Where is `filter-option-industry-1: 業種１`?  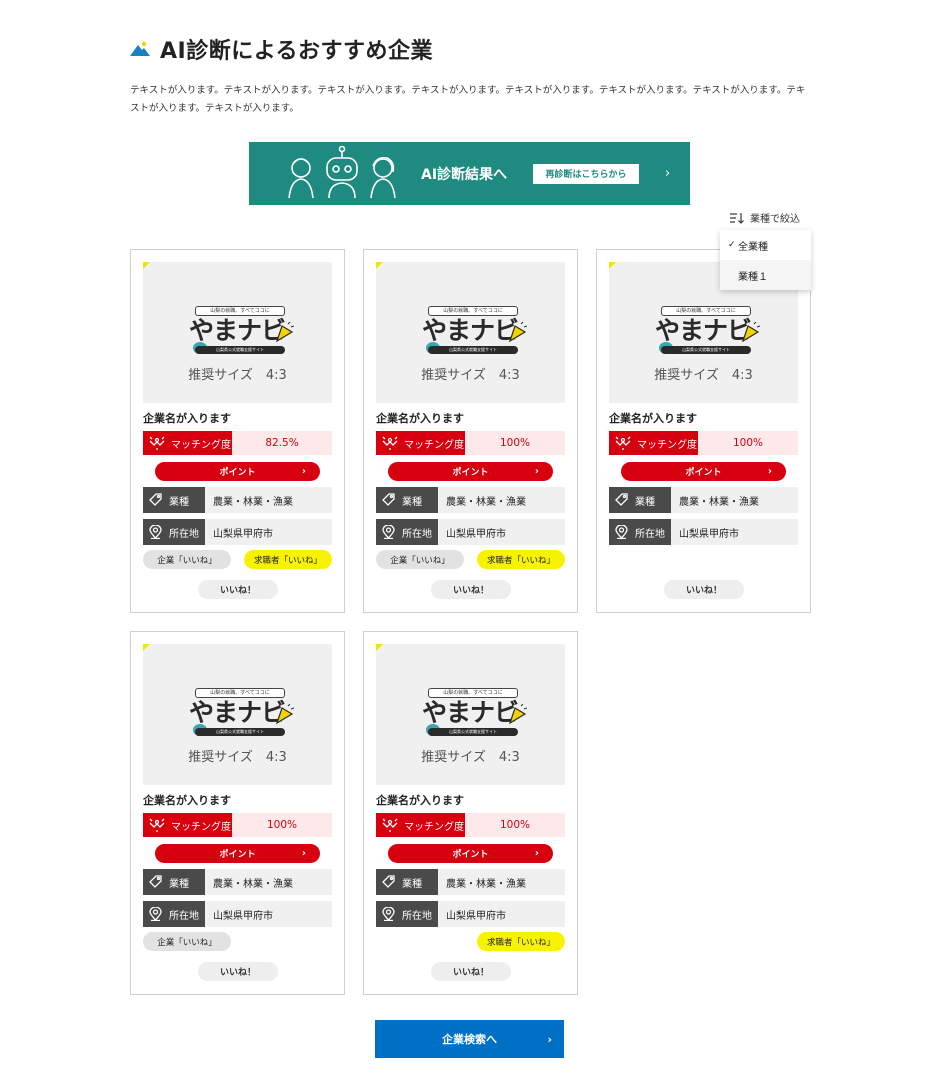 filter-option-industry-1: 業種１ is located at coordinates (765, 275).